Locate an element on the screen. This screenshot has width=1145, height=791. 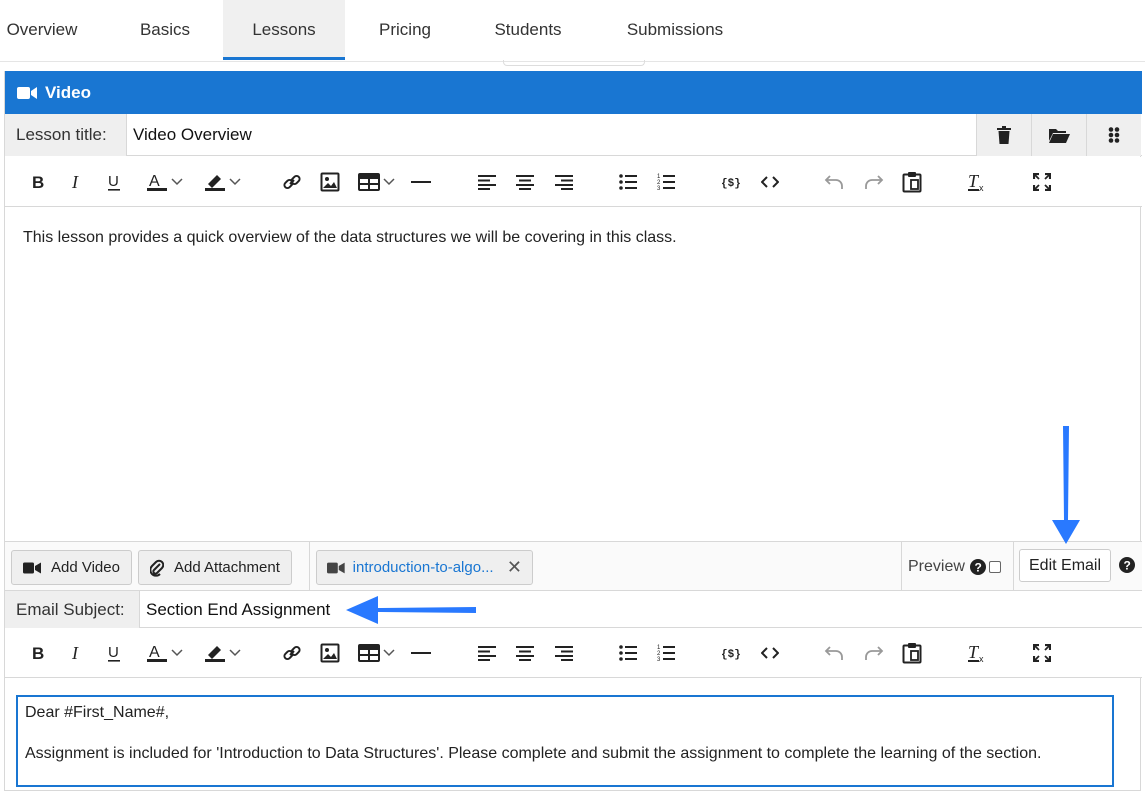
fullscreen-icon is located at coordinates (1042, 182).